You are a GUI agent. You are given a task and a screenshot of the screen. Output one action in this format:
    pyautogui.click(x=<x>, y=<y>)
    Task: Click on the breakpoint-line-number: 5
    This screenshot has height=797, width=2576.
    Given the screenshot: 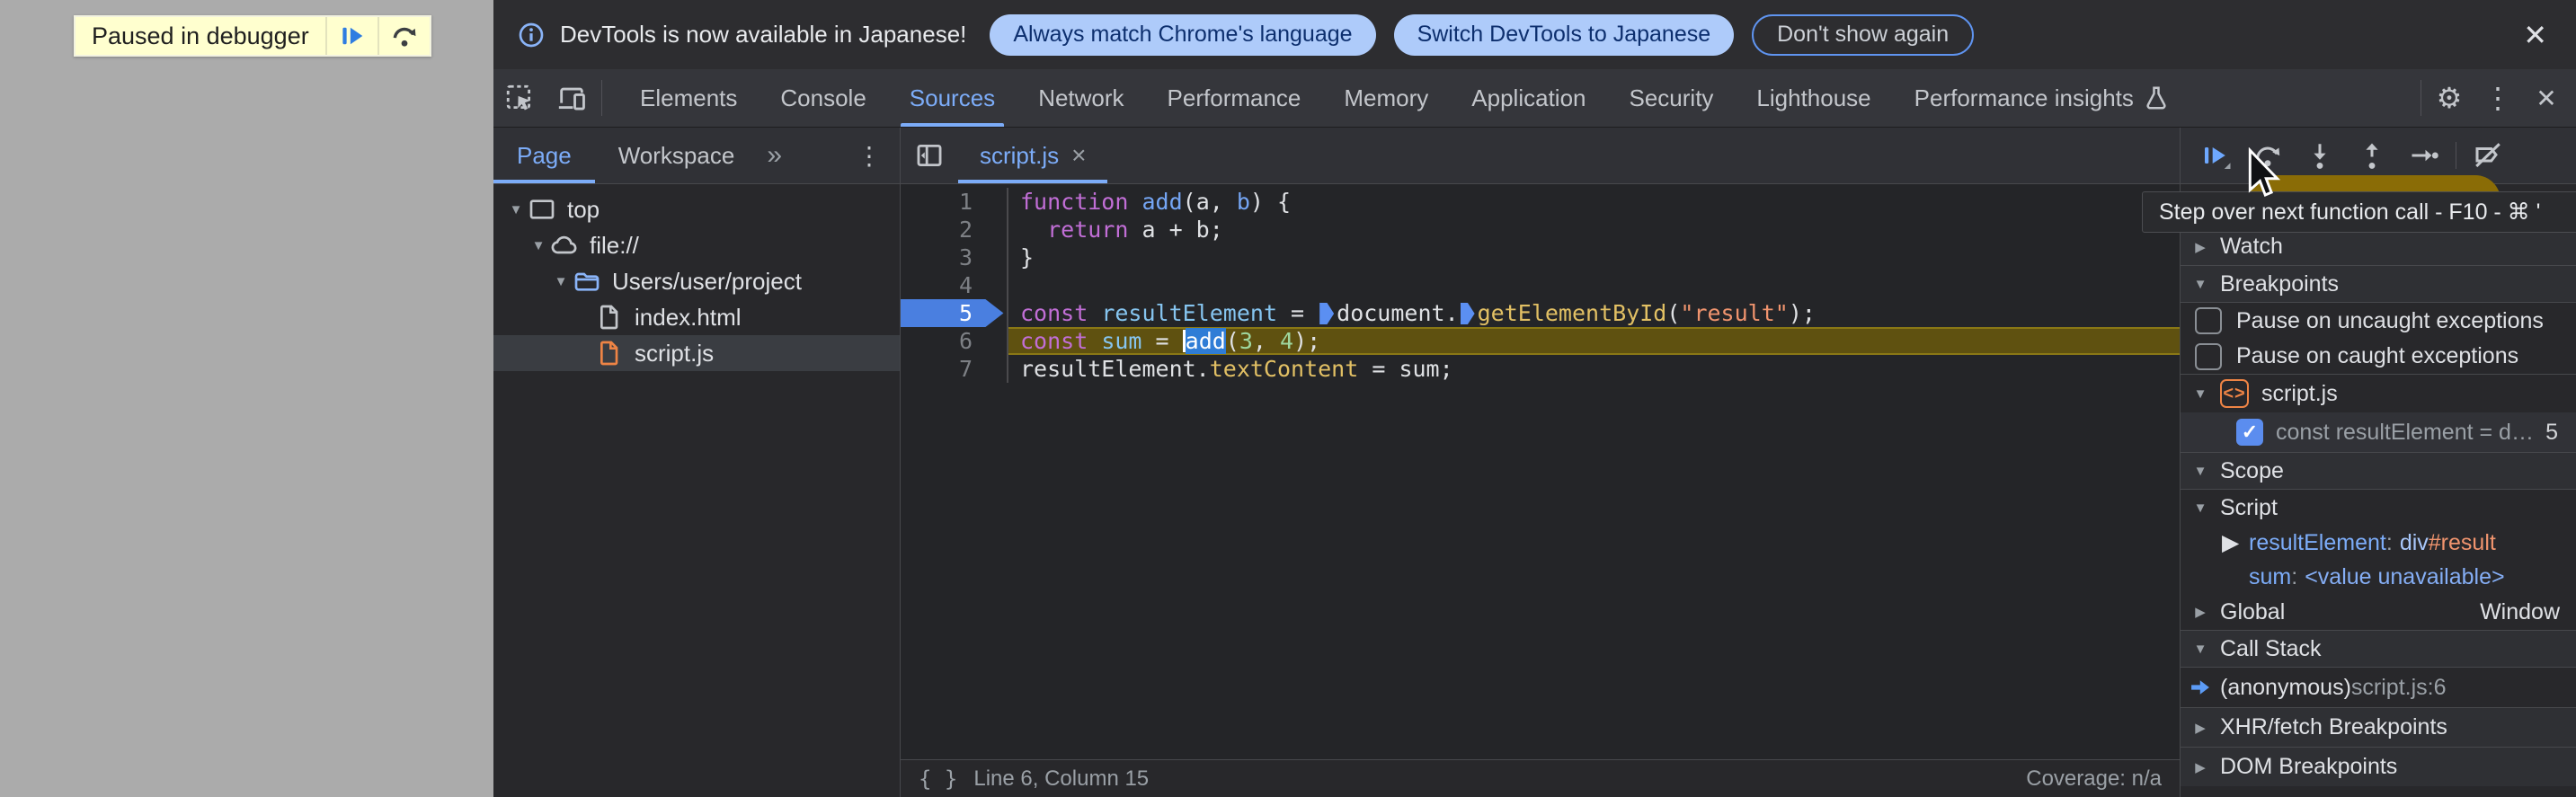 What is the action you would take?
    pyautogui.click(x=2551, y=432)
    